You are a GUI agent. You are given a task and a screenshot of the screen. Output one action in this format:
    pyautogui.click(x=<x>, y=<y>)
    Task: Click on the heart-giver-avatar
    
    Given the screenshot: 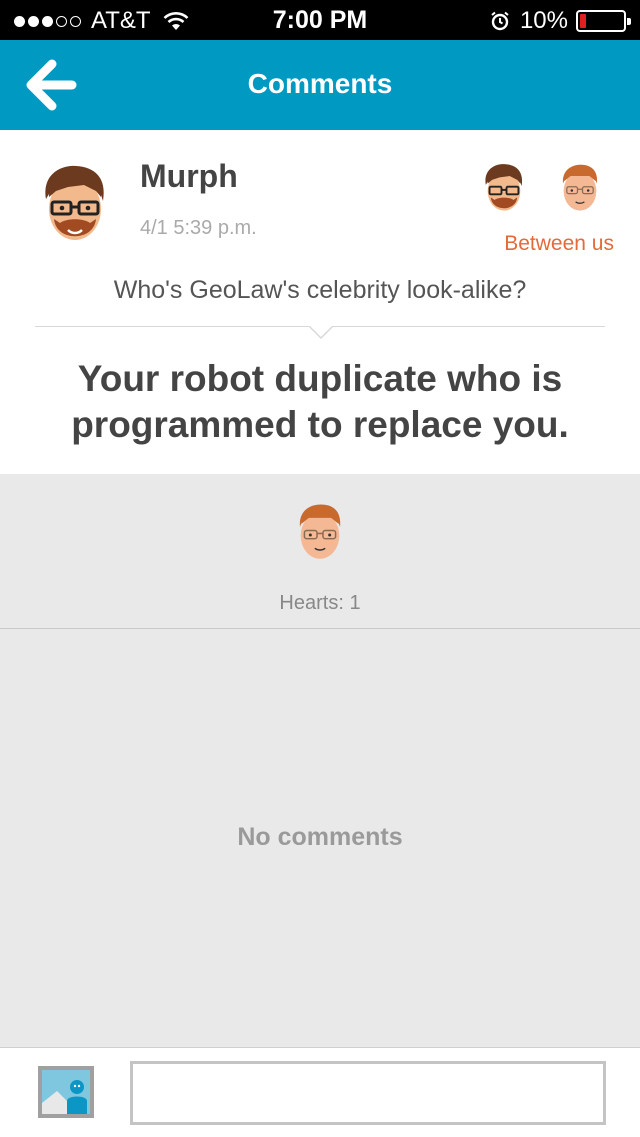 What is the action you would take?
    pyautogui.click(x=320, y=532)
    